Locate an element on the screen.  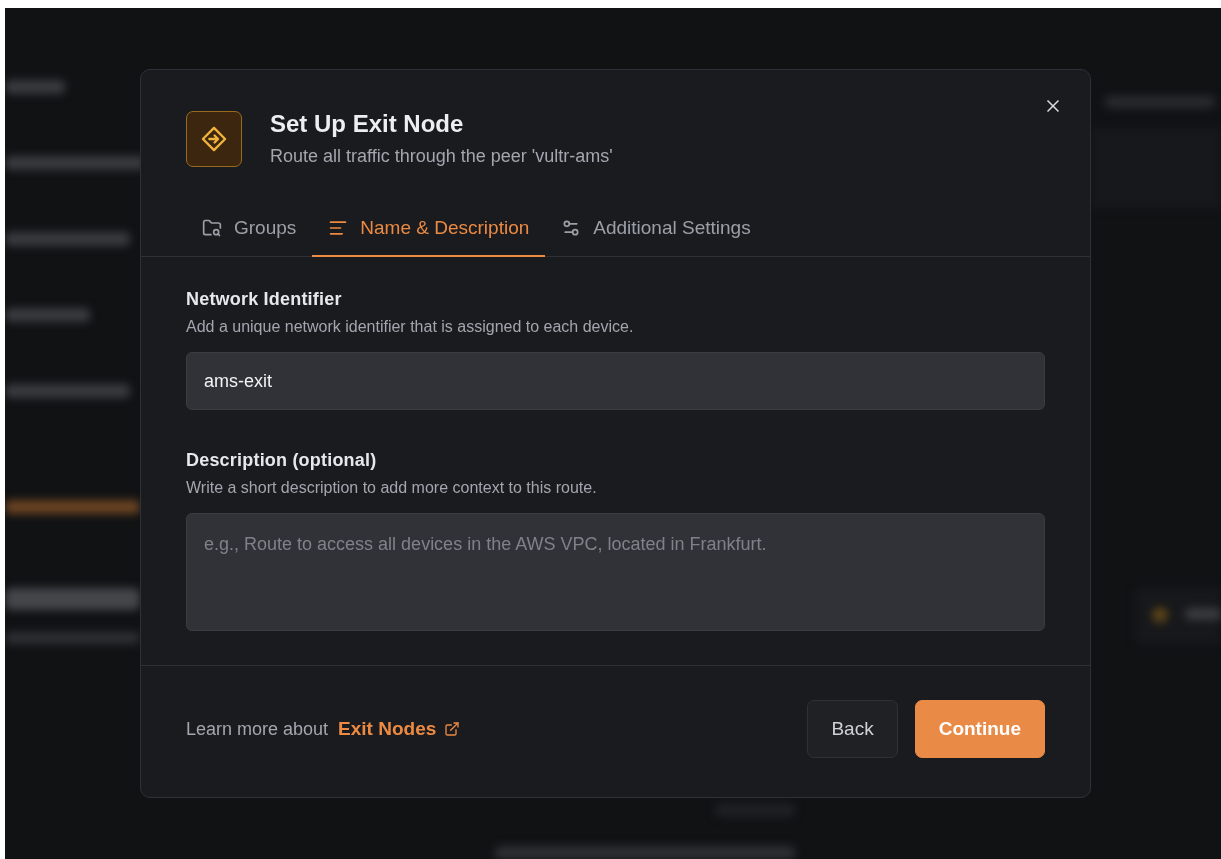
field-help-text: Add a unique network identifier that is assigned to each device. is located at coordinates (410, 327).